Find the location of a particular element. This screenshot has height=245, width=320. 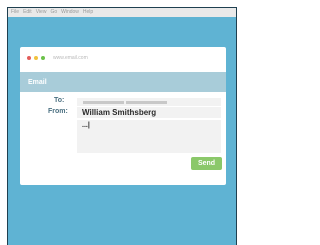

menu-help: Help is located at coordinates (88, 12).